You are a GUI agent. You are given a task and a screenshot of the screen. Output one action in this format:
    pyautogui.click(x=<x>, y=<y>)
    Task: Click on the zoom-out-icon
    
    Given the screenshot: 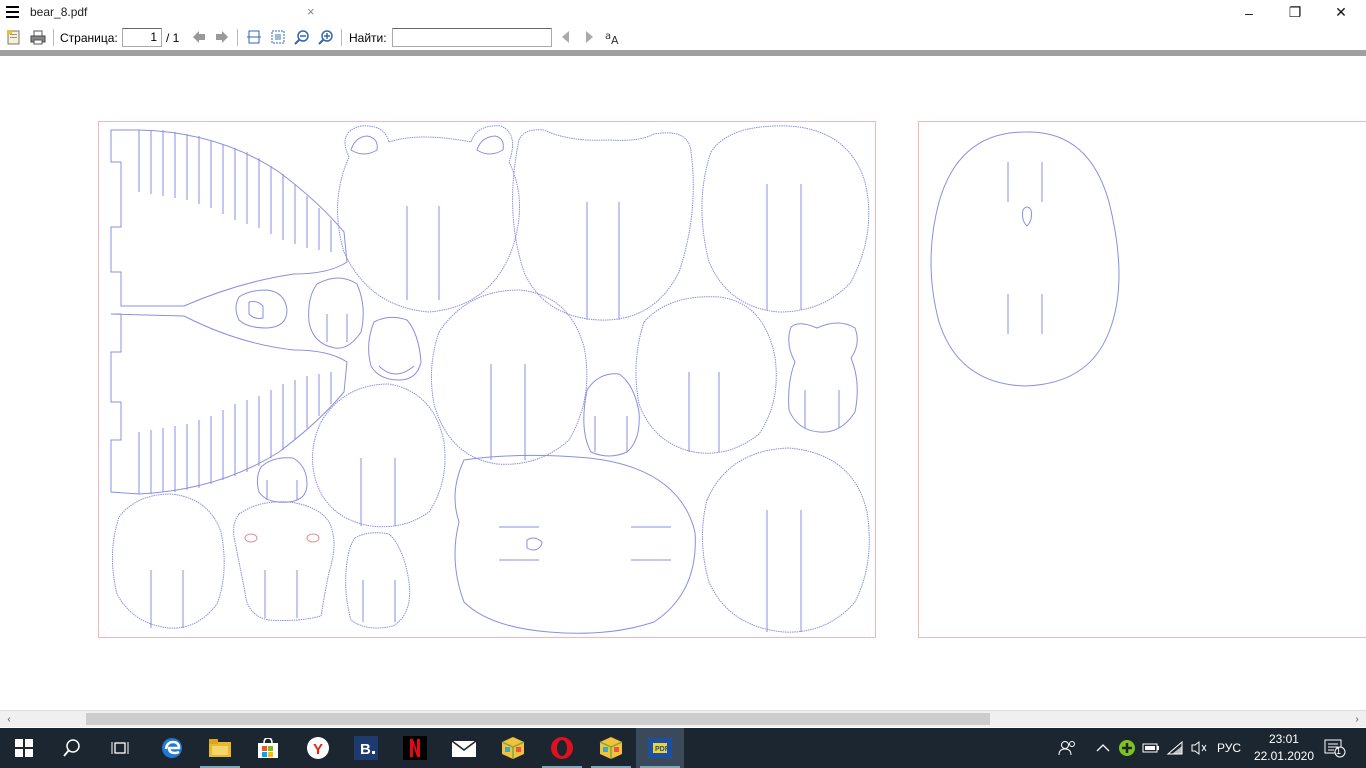 What is the action you would take?
    pyautogui.click(x=302, y=37)
    